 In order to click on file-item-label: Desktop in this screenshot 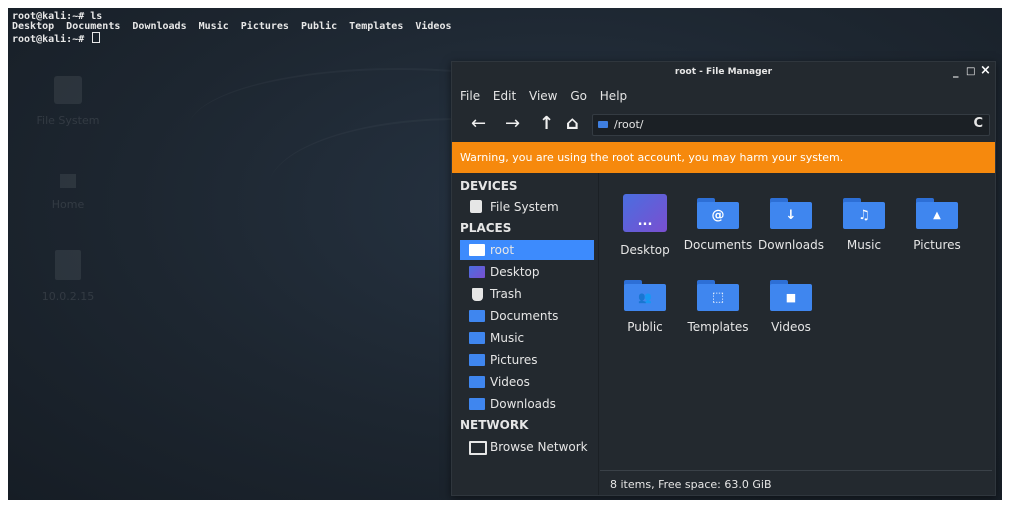, I will do `click(645, 250)`.